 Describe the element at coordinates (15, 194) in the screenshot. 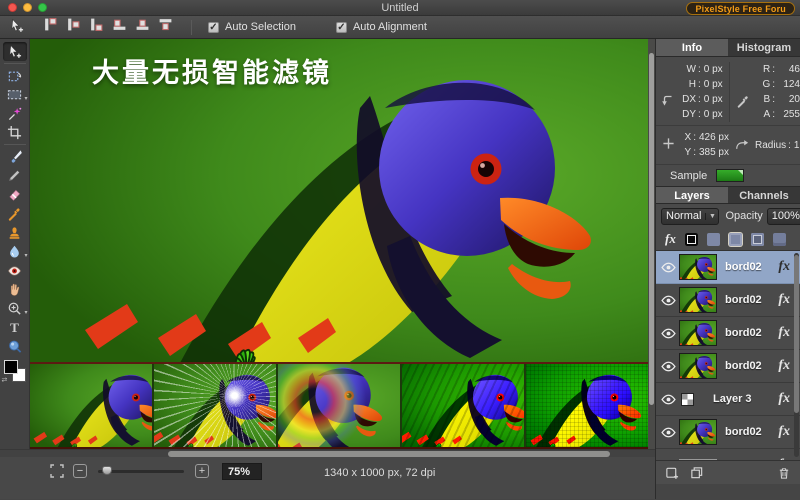

I see `eraser-tool` at that location.